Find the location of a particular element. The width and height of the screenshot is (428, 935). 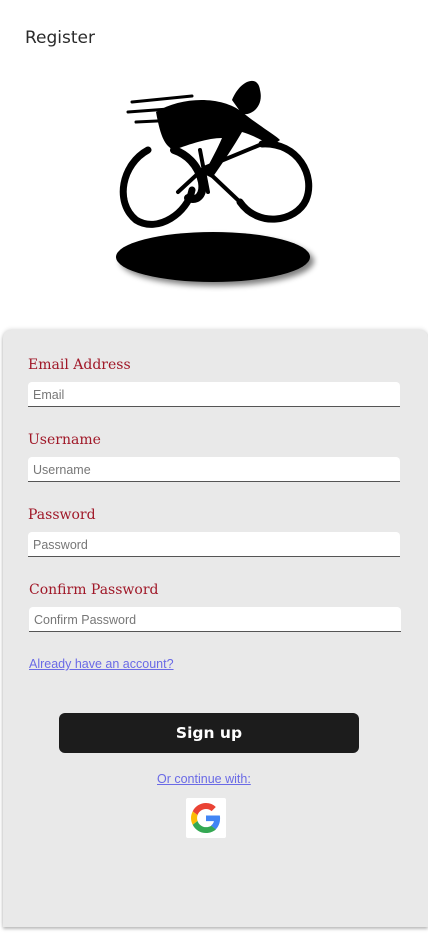

confirm-password-label: Confirm Password is located at coordinates (94, 590).